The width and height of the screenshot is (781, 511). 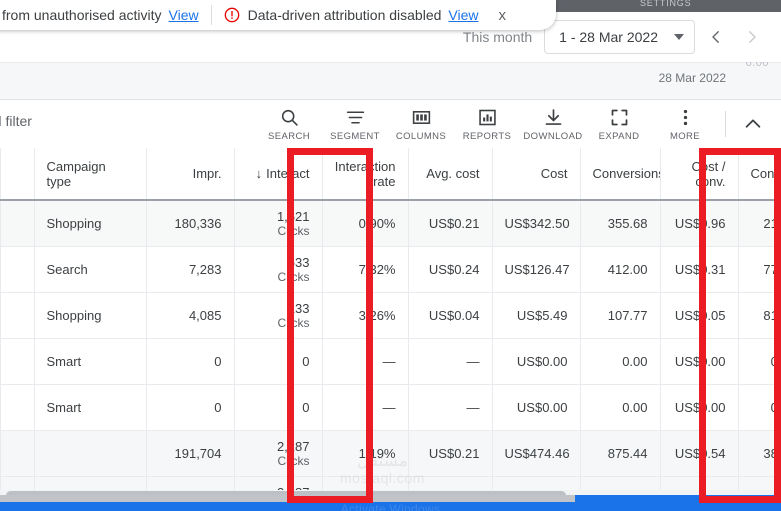 I want to click on cell-interaction_rate: —, so click(x=365, y=407).